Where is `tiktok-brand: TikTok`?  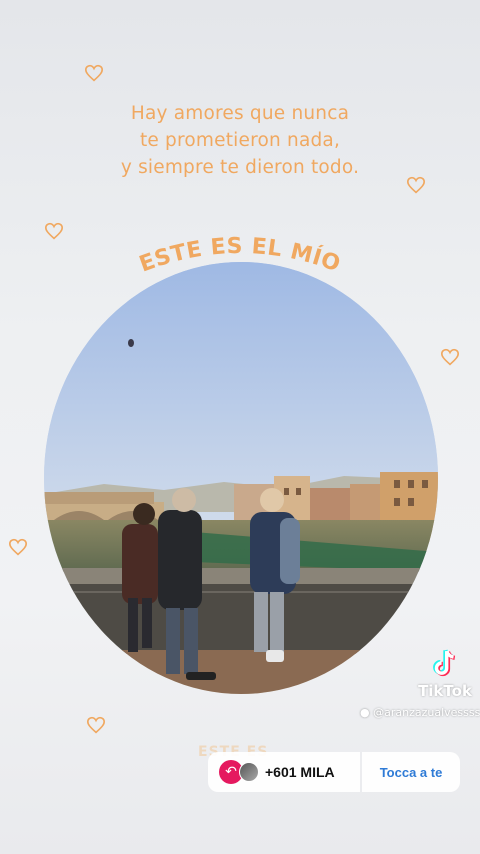
tiktok-brand: TikTok is located at coordinates (445, 691).